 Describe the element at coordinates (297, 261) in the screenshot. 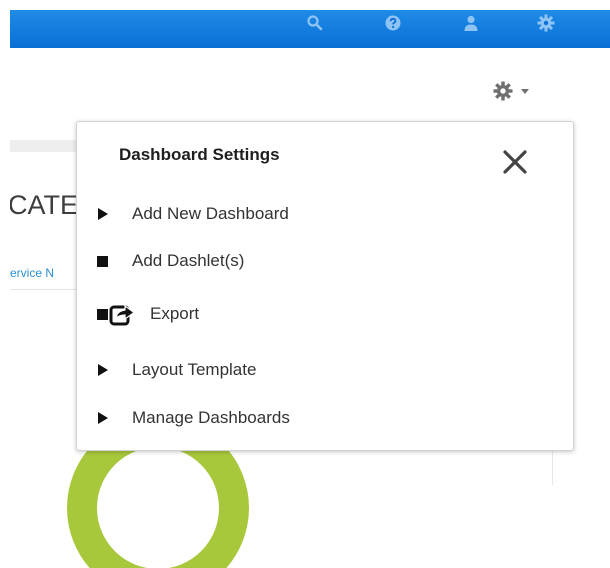

I see `menu-item-add-dashlets: Add Dashlet(s)` at that location.